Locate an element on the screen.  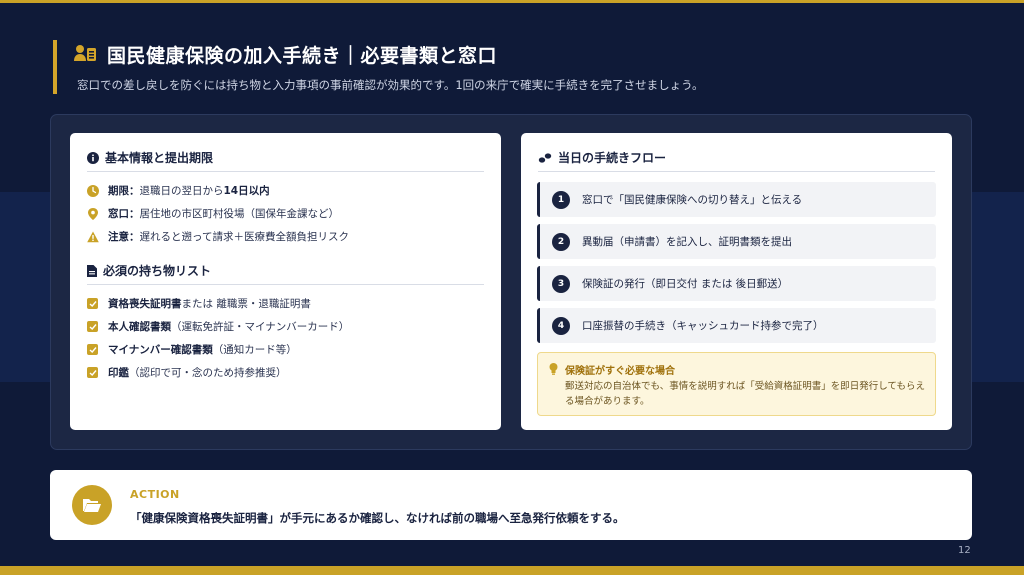
step-text: 窓口で「国民健康保険への切り替え」と伝える is located at coordinates (692, 200).